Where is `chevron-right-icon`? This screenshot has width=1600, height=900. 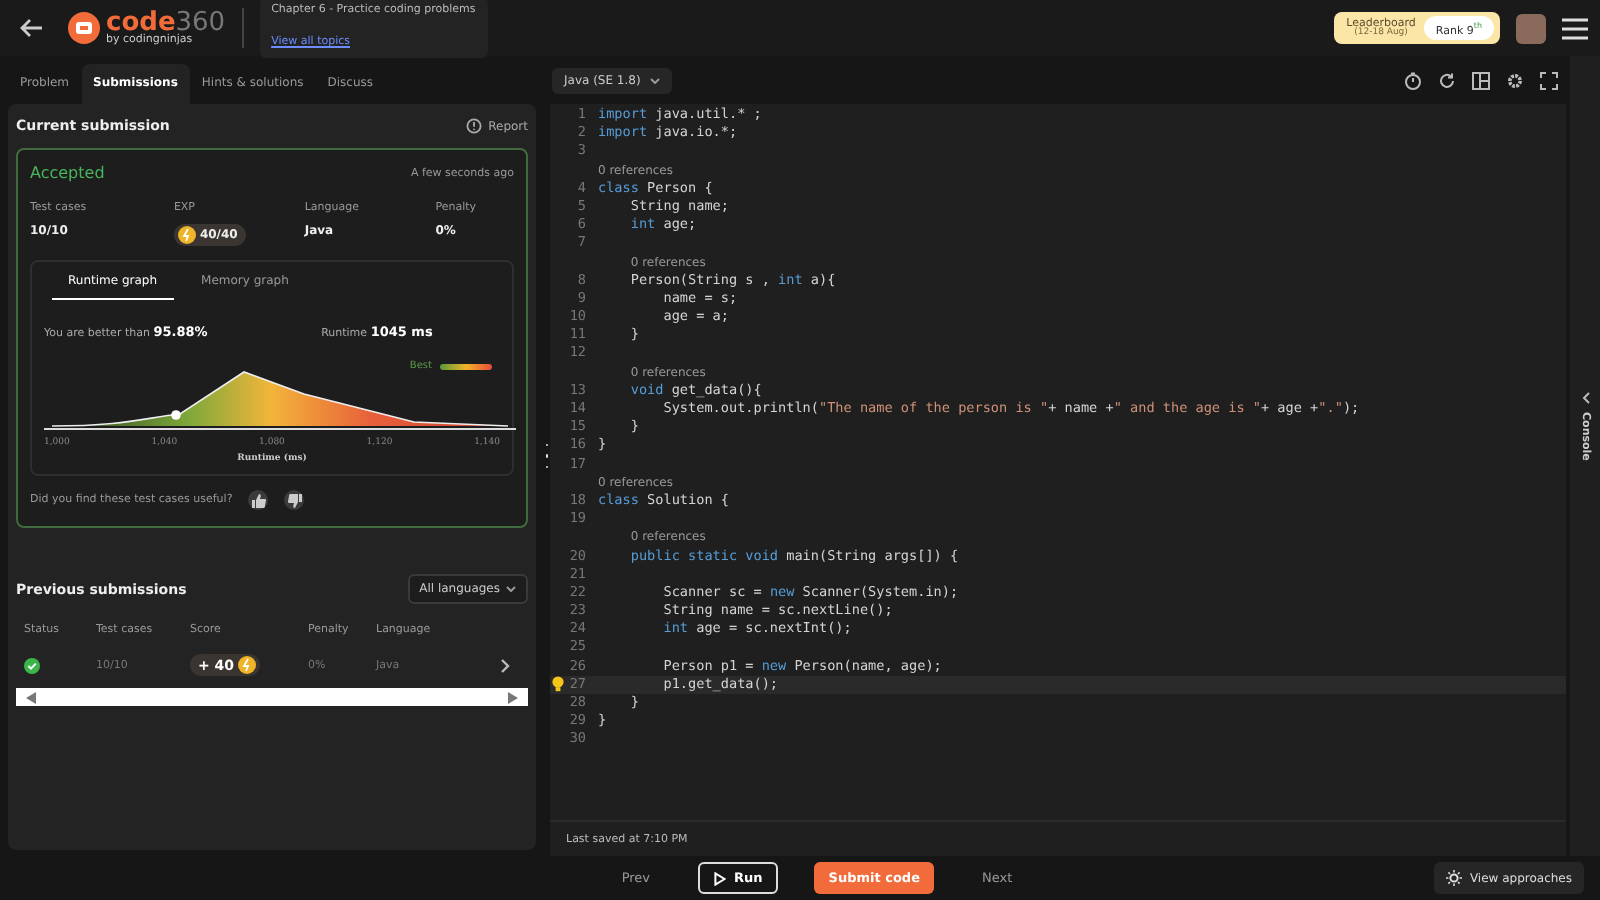
chevron-right-icon is located at coordinates (505, 665).